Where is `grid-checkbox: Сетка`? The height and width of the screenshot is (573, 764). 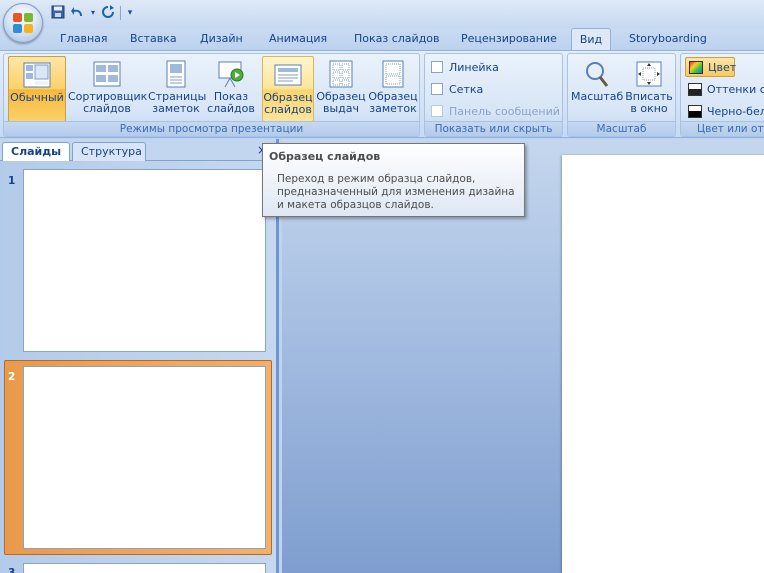 grid-checkbox: Сетка is located at coordinates (457, 90).